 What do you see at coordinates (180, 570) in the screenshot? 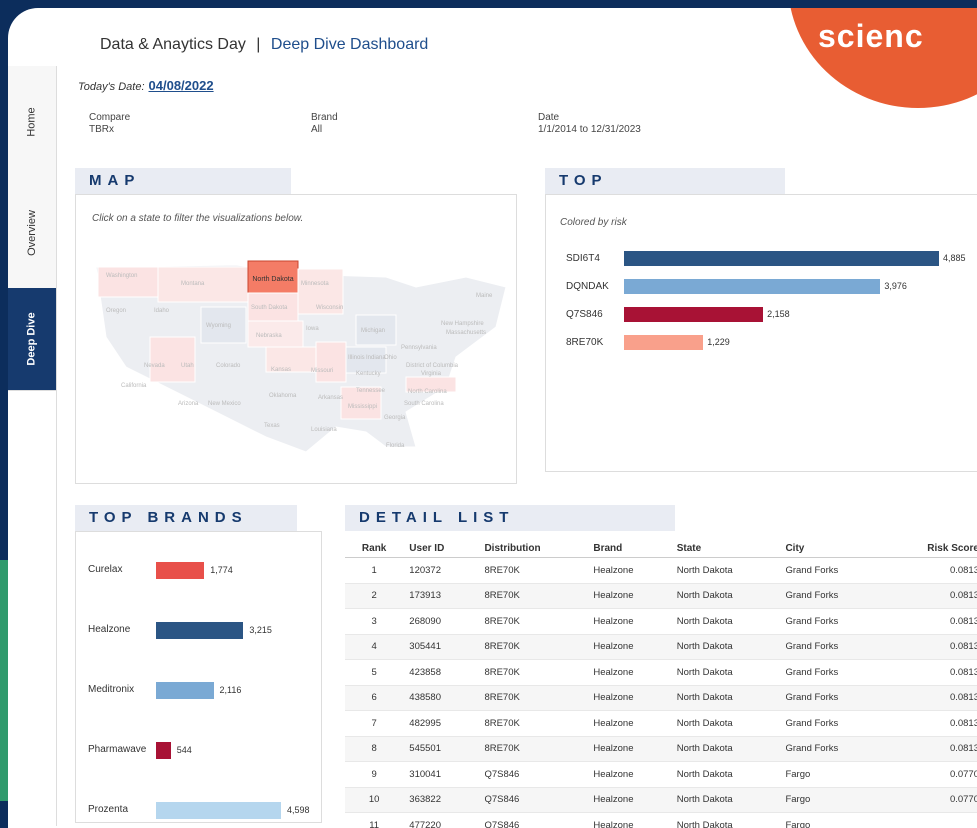
I see `brand-bar-curelax` at bounding box center [180, 570].